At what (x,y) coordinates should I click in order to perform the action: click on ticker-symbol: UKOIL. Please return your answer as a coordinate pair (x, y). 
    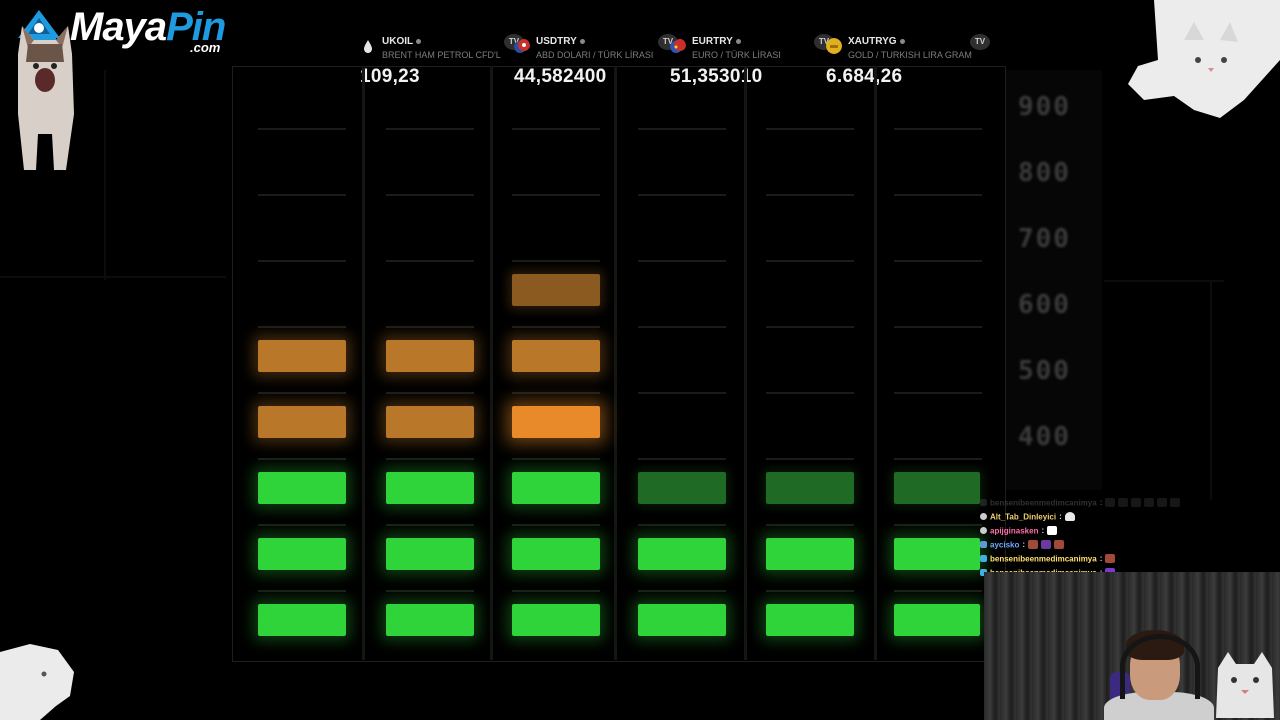
    Looking at the image, I should click on (402, 41).